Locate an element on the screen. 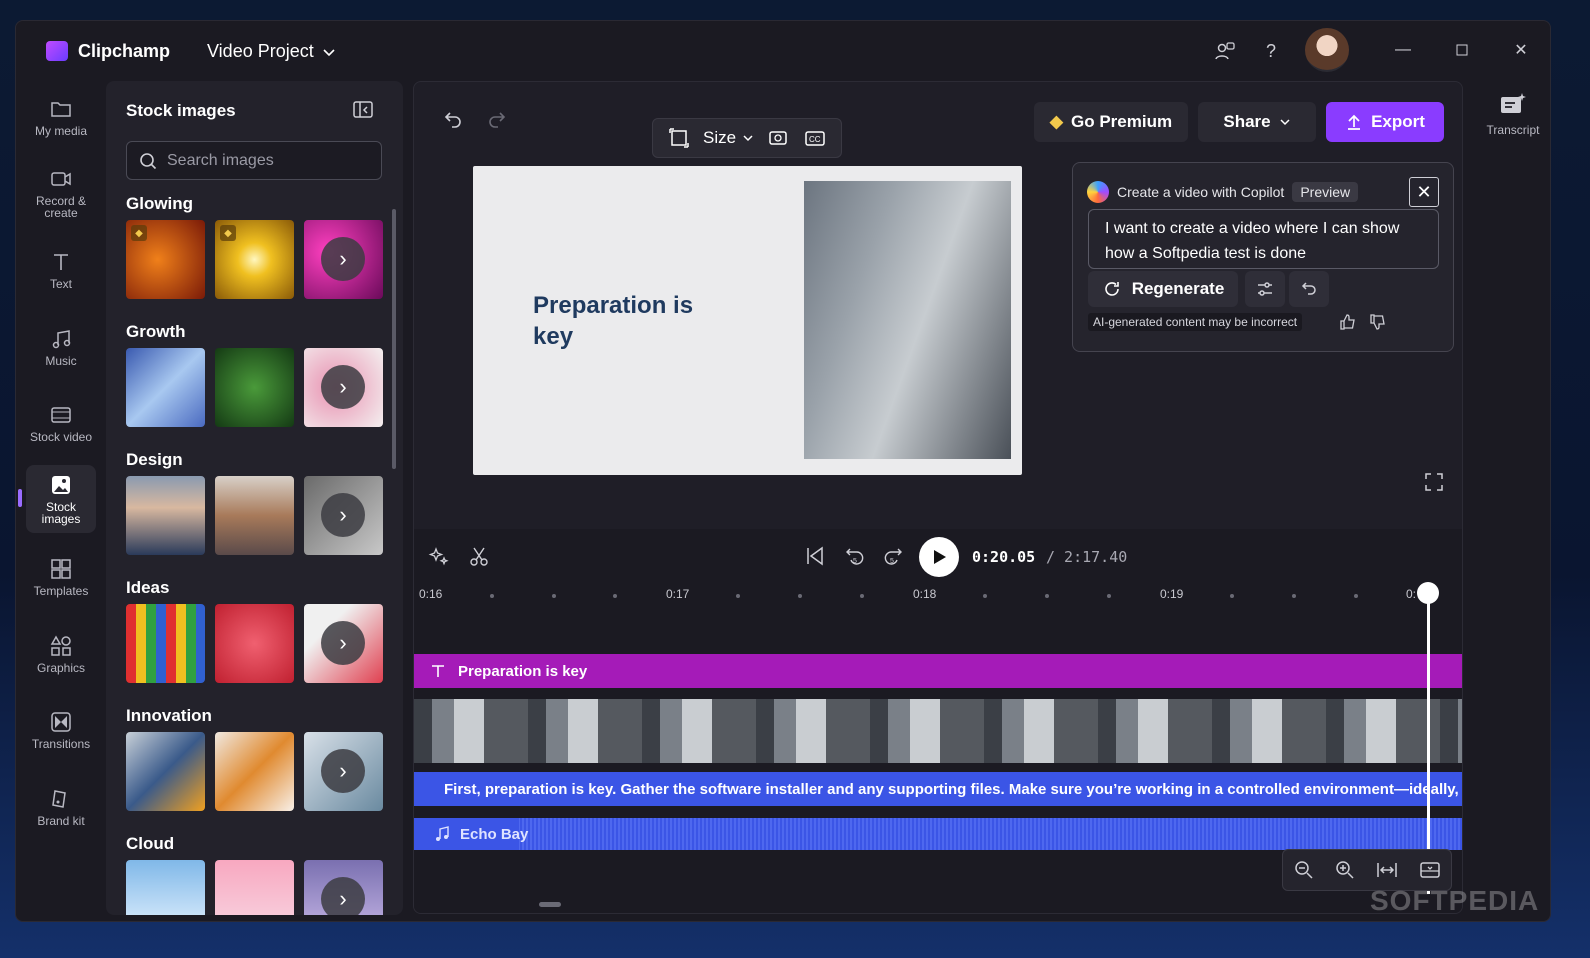 The width and height of the screenshot is (1590, 958). redo-icon is located at coordinates (499, 121).